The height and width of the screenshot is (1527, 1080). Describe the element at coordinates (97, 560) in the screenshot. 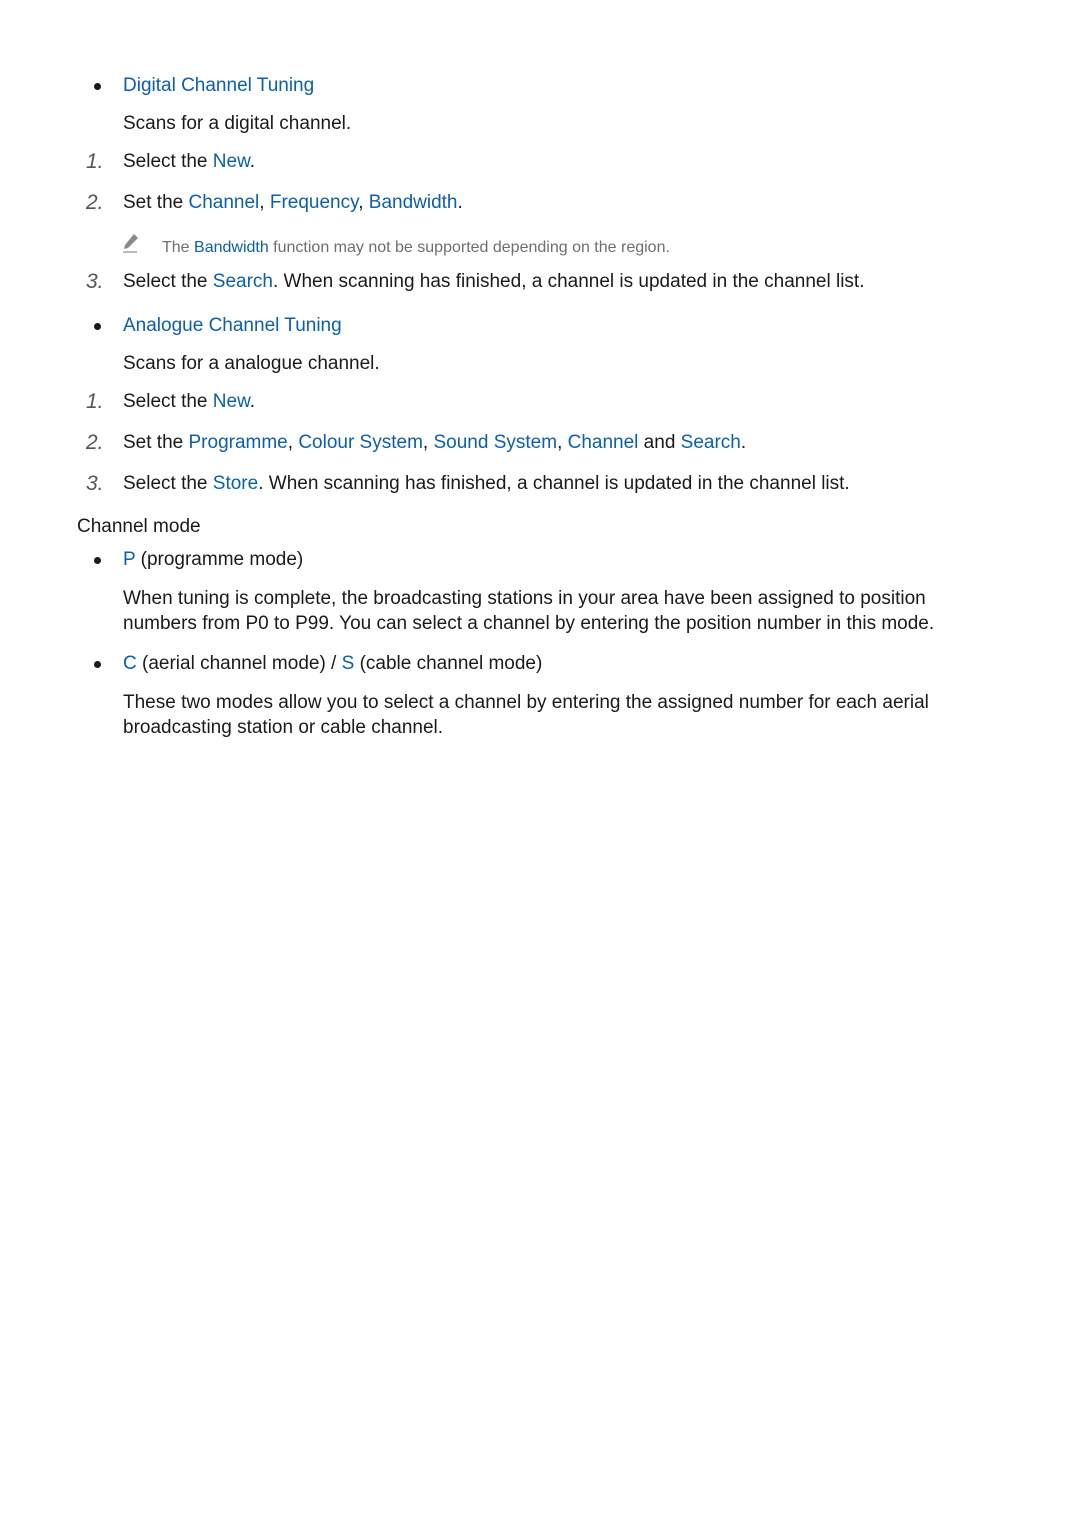

I see `bullet-p-mode` at that location.